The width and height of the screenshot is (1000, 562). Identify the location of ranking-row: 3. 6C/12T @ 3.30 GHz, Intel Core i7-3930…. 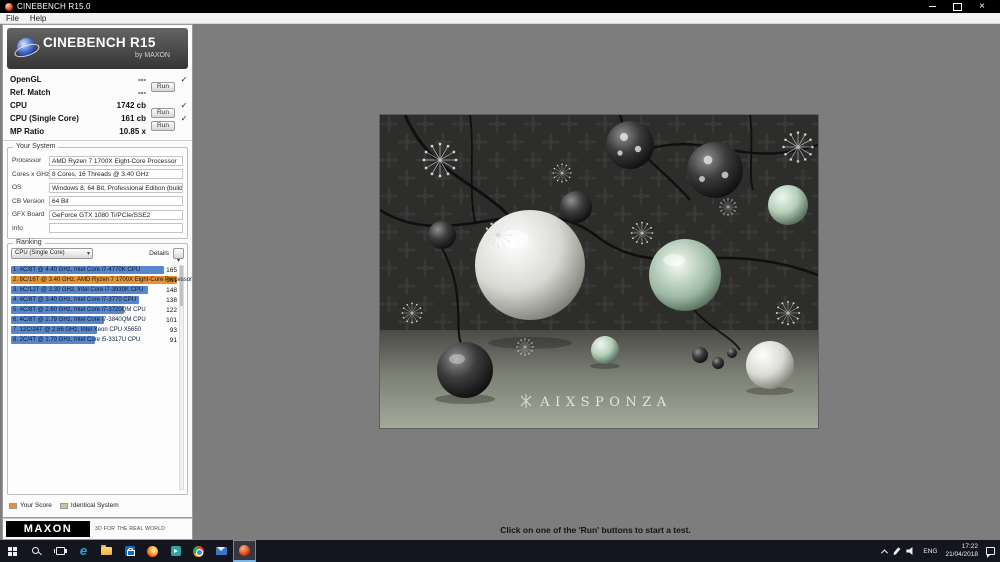
(94, 290).